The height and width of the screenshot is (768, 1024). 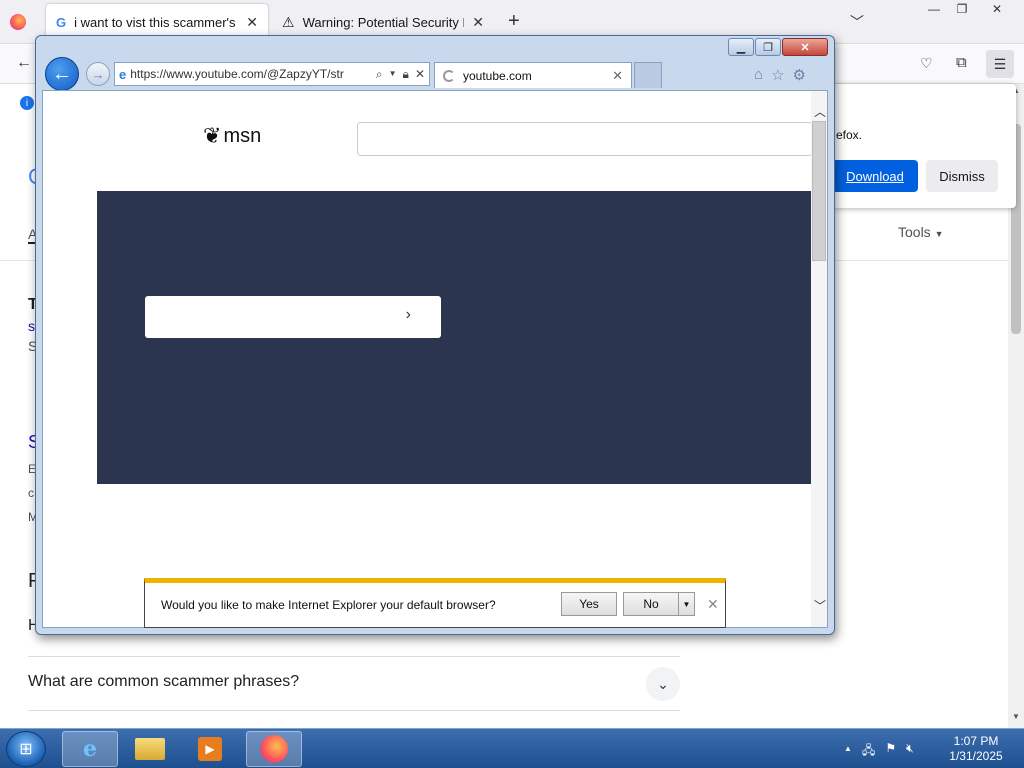 What do you see at coordinates (926, 63) in the screenshot?
I see `pocket-icon: ♡` at bounding box center [926, 63].